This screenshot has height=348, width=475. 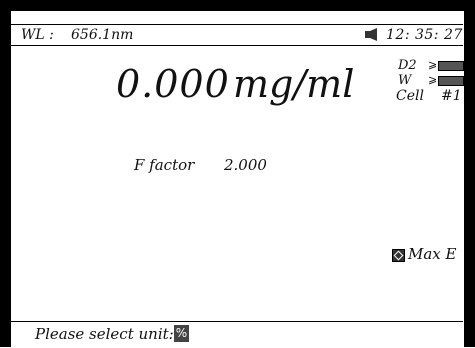 What do you see at coordinates (433, 64) in the screenshot?
I see `d2-lamp-symbol: ⩾` at bounding box center [433, 64].